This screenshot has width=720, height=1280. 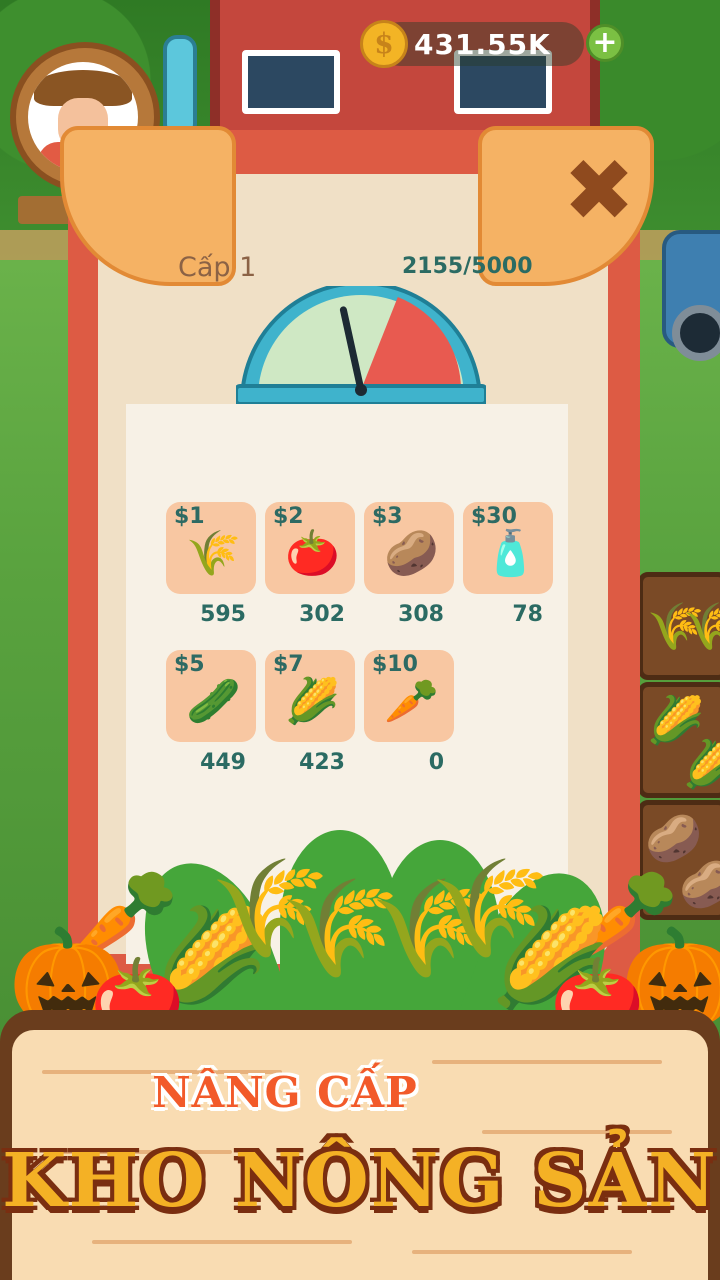 What do you see at coordinates (361, 345) in the screenshot?
I see `capacity-gauge` at bounding box center [361, 345].